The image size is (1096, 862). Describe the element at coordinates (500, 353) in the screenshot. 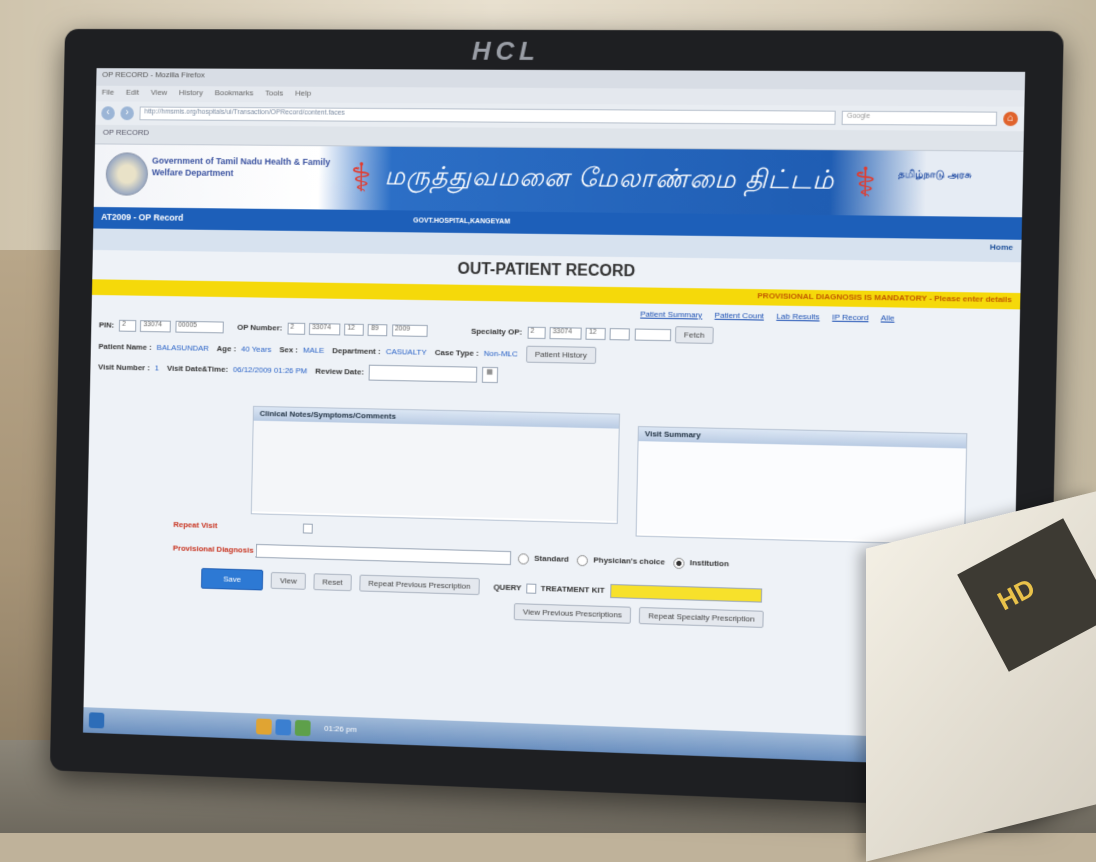

I see `case-type-value: Non-MLC` at that location.